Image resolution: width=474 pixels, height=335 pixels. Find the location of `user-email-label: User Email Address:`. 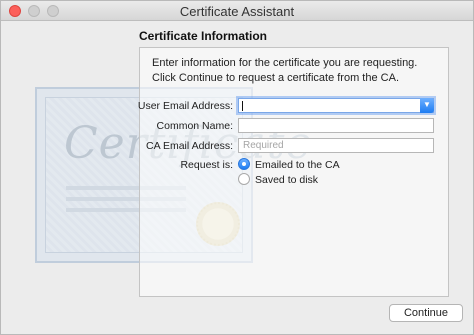

user-email-label: User Email Address: is located at coordinates (185, 106).